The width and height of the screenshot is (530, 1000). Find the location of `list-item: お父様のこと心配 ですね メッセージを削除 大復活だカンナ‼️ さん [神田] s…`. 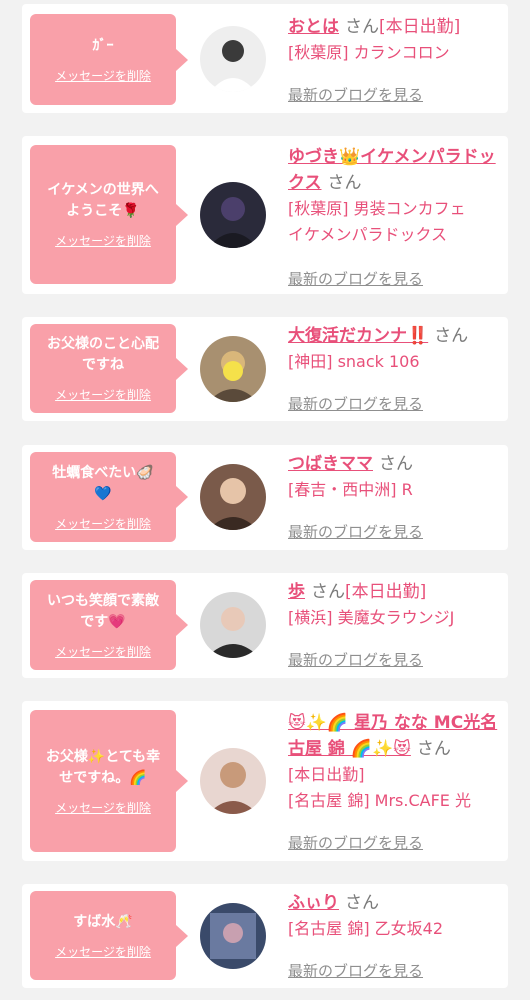

list-item: お父様のこと心配 ですね メッセージを削除 大復活だカンナ‼️ さん [神田] s… is located at coordinates (265, 369).